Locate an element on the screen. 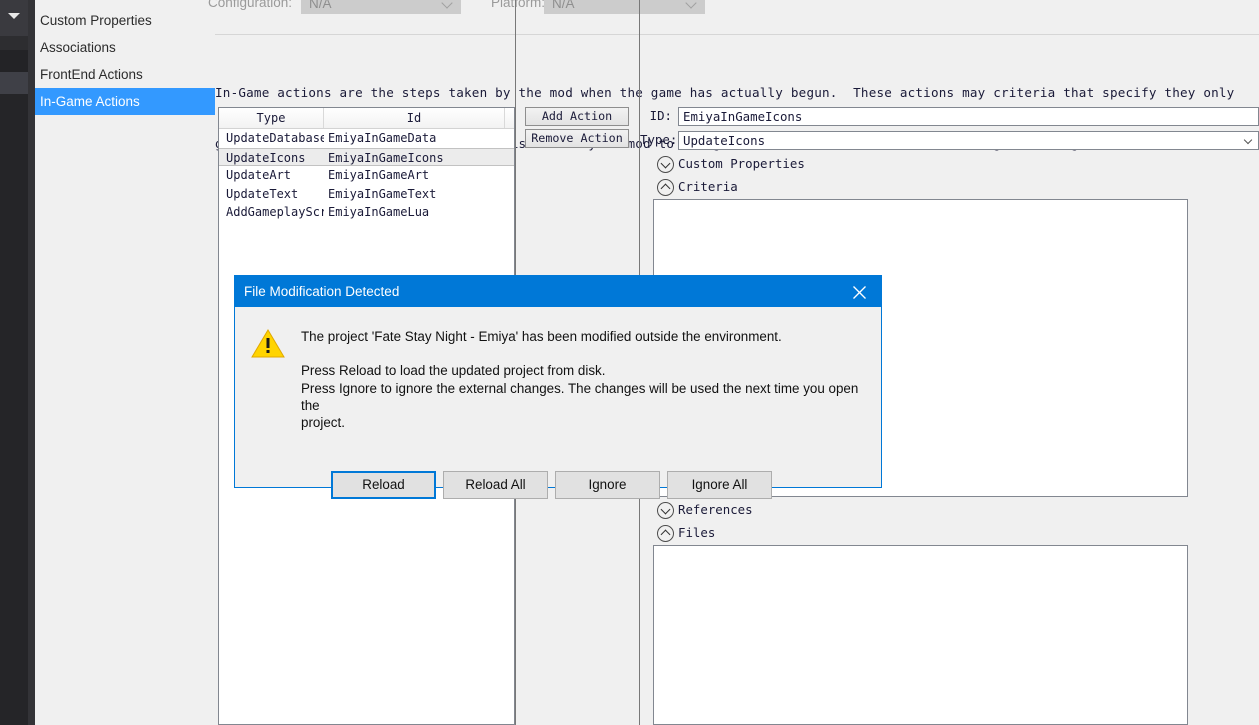  ignore-button: Ignore is located at coordinates (607, 485).